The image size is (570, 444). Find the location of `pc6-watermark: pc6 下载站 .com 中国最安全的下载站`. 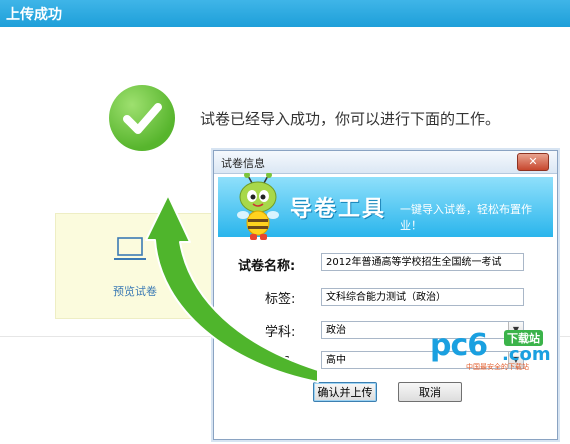

pc6-watermark: pc6 下载站 .com 中国最安全的下载站 is located at coordinates (497, 353).